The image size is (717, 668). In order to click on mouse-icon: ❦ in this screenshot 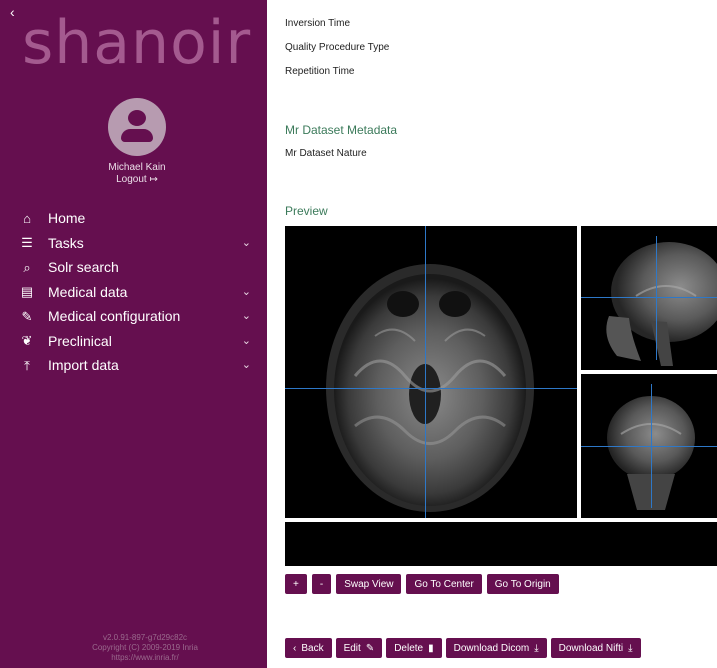, I will do `click(27, 341)`.